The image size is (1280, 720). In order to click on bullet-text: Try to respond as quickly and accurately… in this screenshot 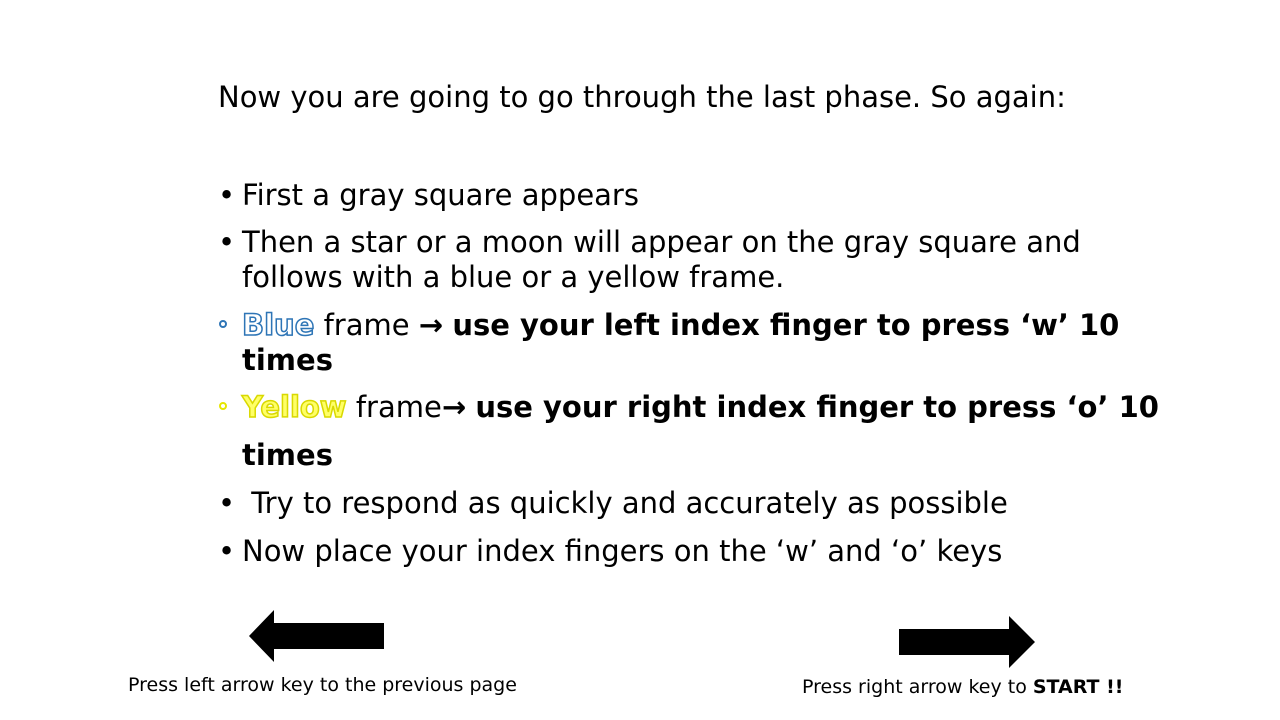, I will do `click(625, 503)`.